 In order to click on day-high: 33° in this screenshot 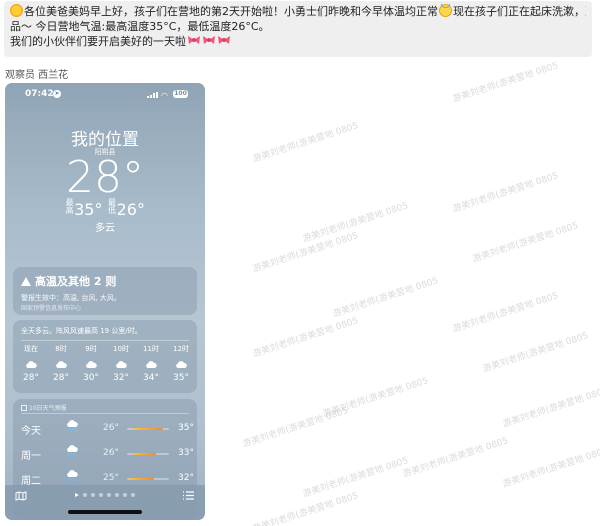, I will do `click(186, 453)`.